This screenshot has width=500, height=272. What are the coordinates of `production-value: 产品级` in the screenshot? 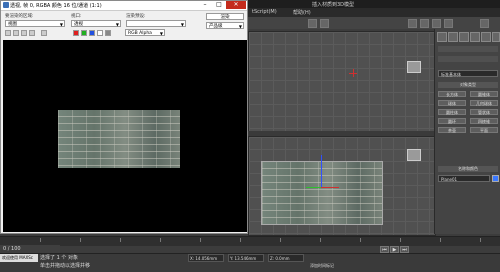 It's located at (216, 26).